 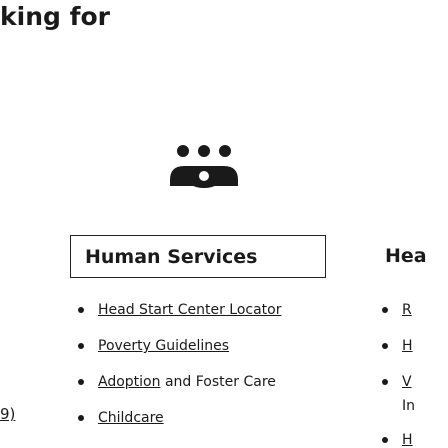 I want to click on right-link-3: V, so click(x=407, y=382).